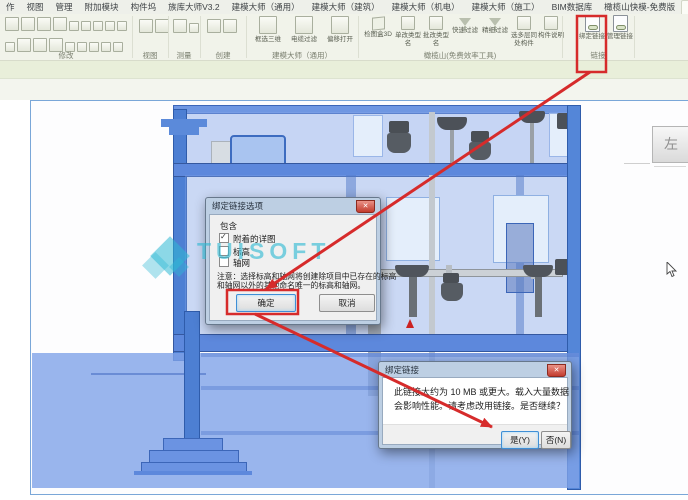 The width and height of the screenshot is (688, 500). What do you see at coordinates (344, 89) in the screenshot?
I see `view-control-strip` at bounding box center [344, 89].